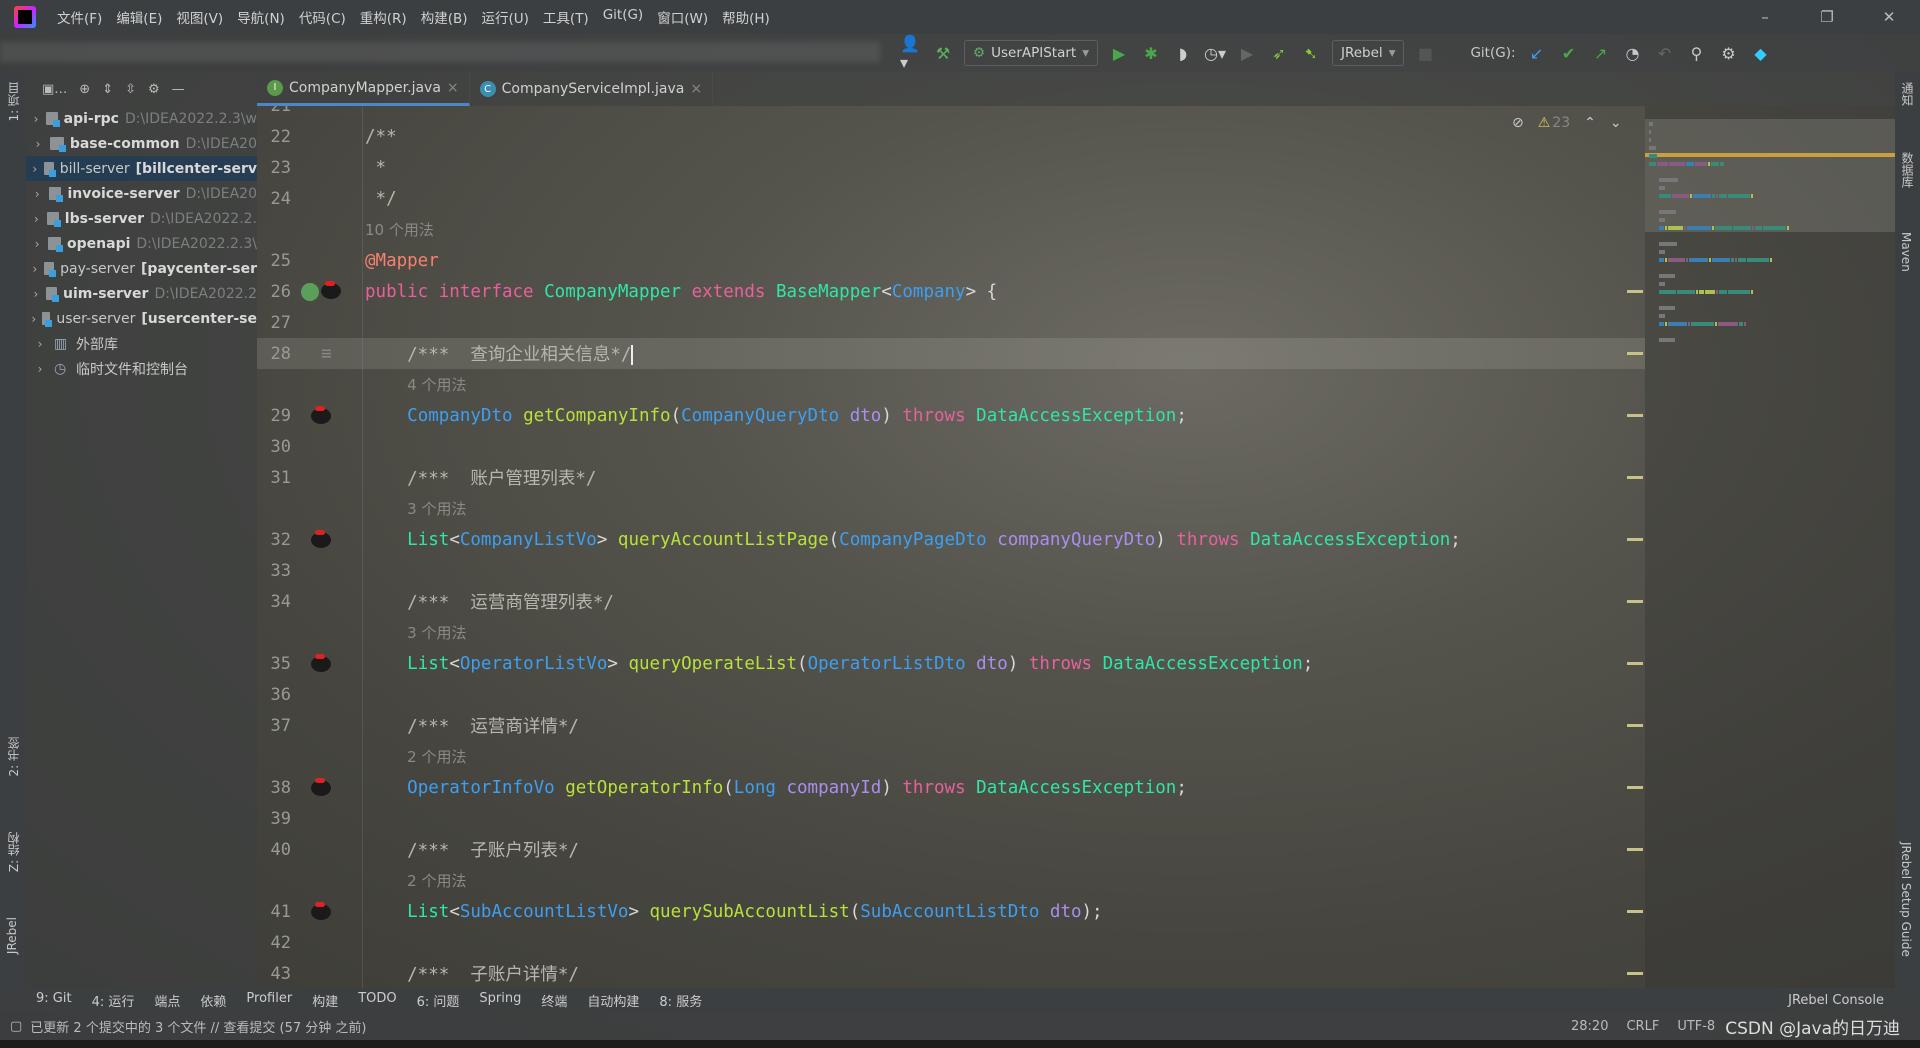 The width and height of the screenshot is (1920, 1048). What do you see at coordinates (399, 229) in the screenshot?
I see `code-text: 10 个用法` at bounding box center [399, 229].